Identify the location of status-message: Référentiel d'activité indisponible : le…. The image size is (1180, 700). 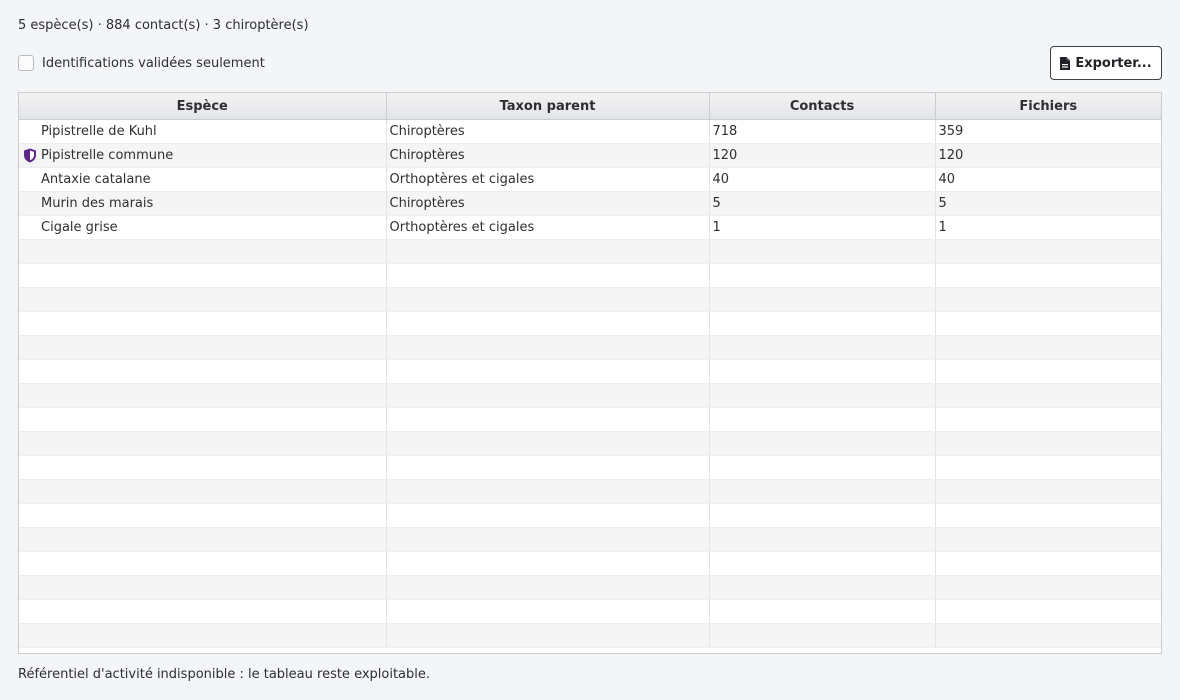
(224, 674).